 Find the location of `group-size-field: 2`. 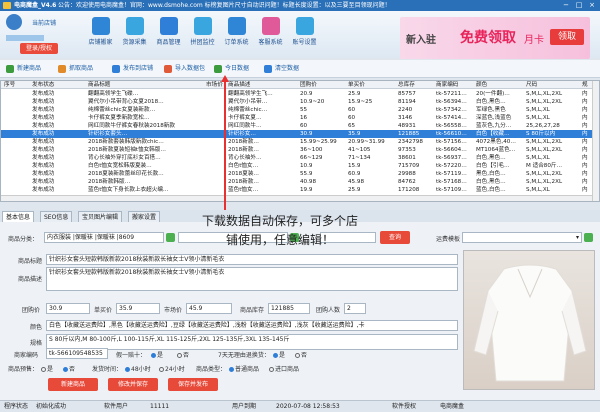

group-size-field: 2 is located at coordinates (355, 308).